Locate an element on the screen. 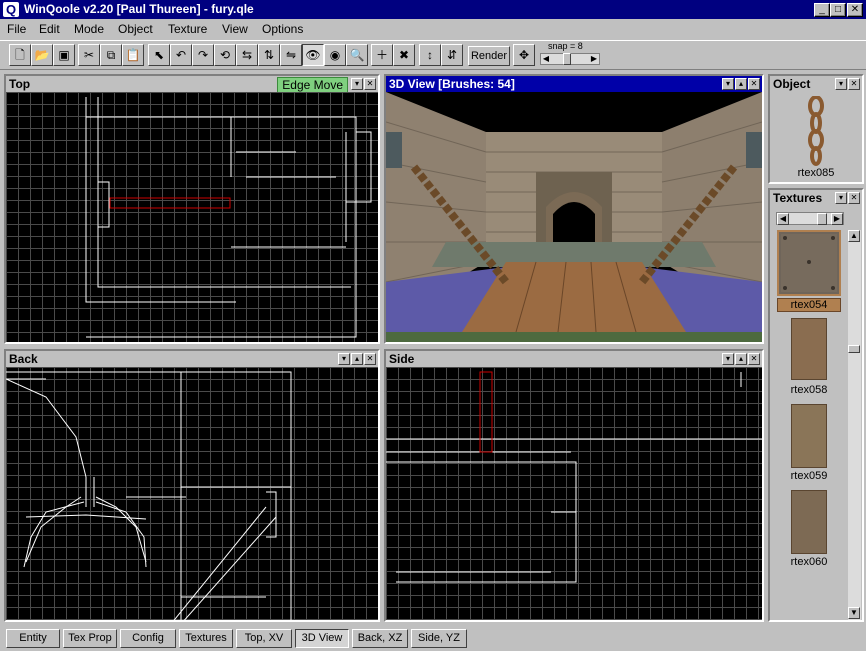 The height and width of the screenshot is (651, 866). menu-view: View is located at coordinates (235, 29).